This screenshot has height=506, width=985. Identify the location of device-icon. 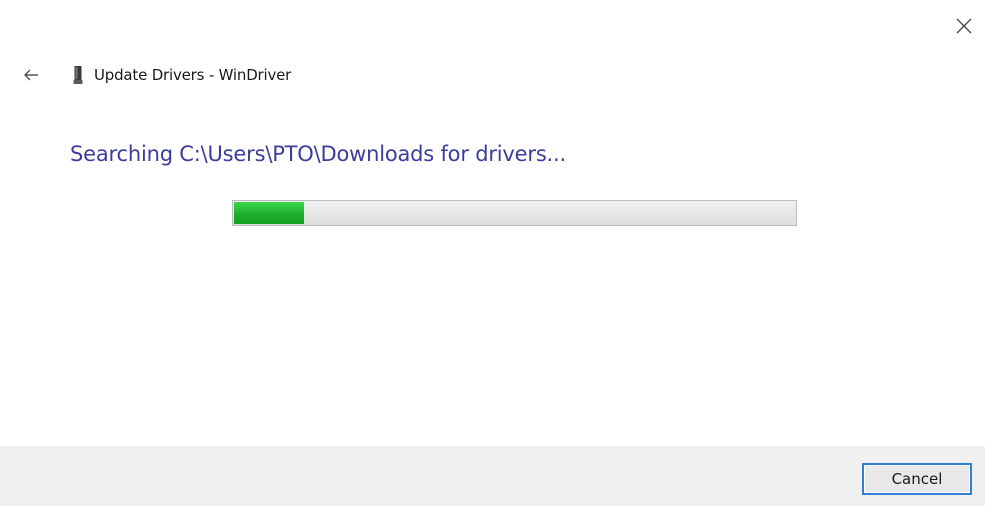
(78, 75).